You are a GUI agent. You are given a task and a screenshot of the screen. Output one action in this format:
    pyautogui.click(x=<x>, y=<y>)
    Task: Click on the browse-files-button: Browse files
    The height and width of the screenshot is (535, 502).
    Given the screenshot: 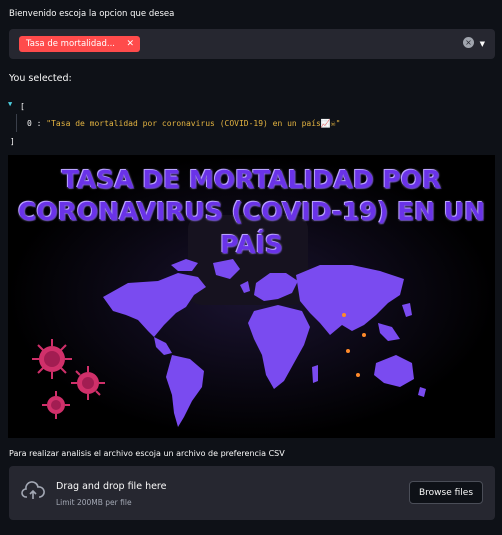 What is the action you would take?
    pyautogui.click(x=446, y=492)
    